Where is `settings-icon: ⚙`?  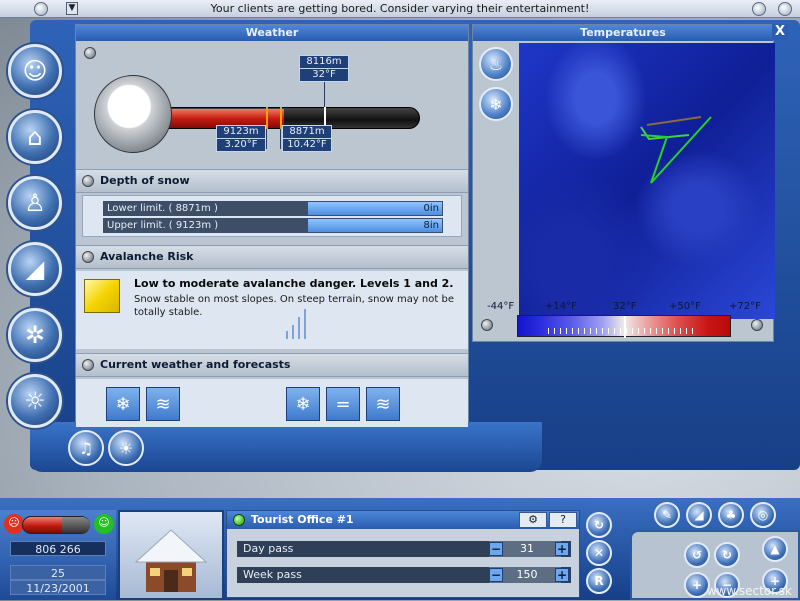
settings-icon: ⚙ is located at coordinates (533, 520).